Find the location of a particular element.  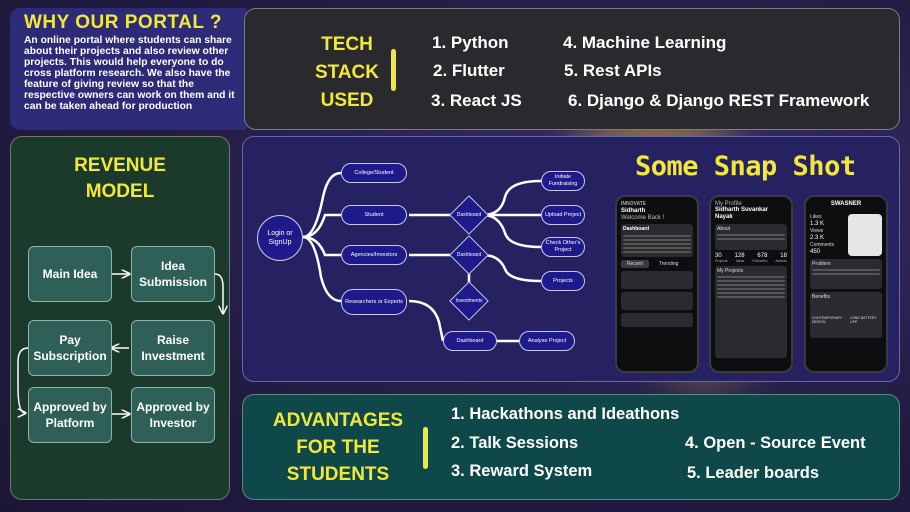

stat-label: Projects is located at coordinates (721, 261).